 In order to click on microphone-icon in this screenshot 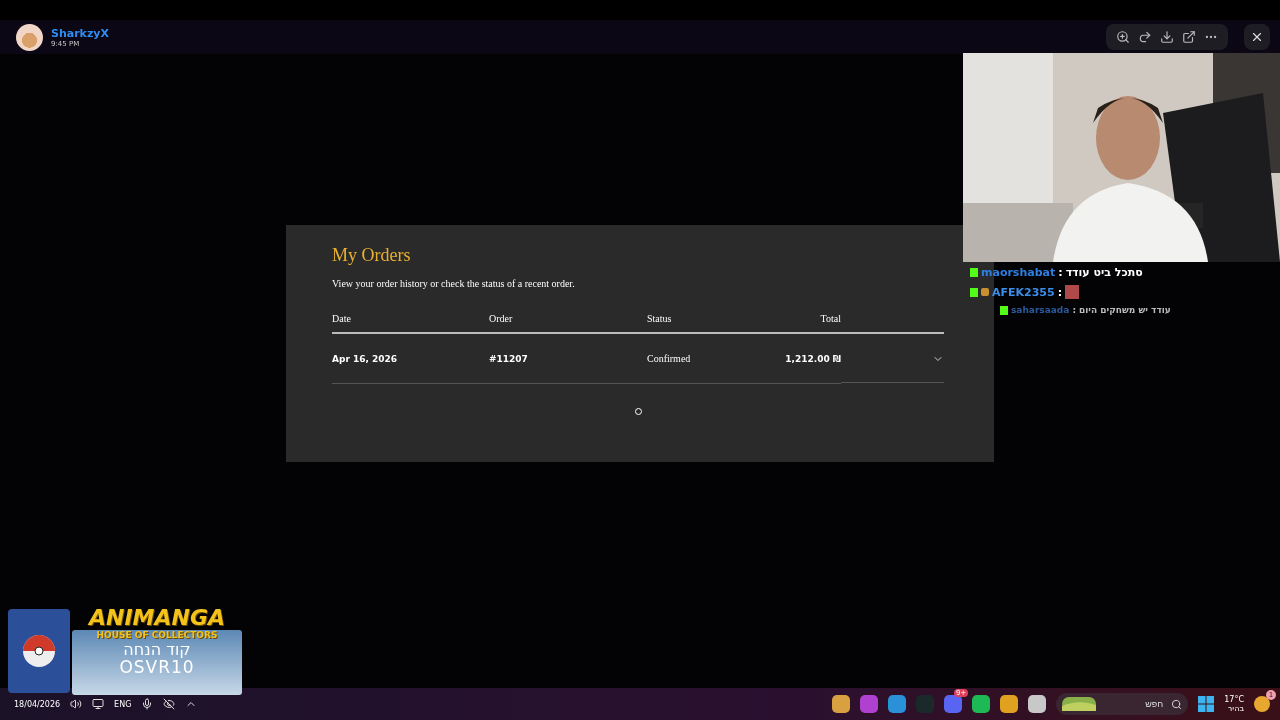, I will do `click(147, 704)`.